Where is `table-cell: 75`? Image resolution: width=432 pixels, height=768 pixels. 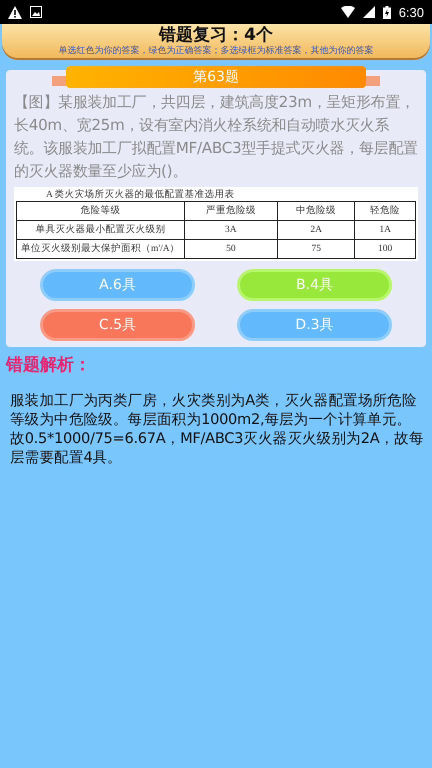 table-cell: 75 is located at coordinates (316, 249).